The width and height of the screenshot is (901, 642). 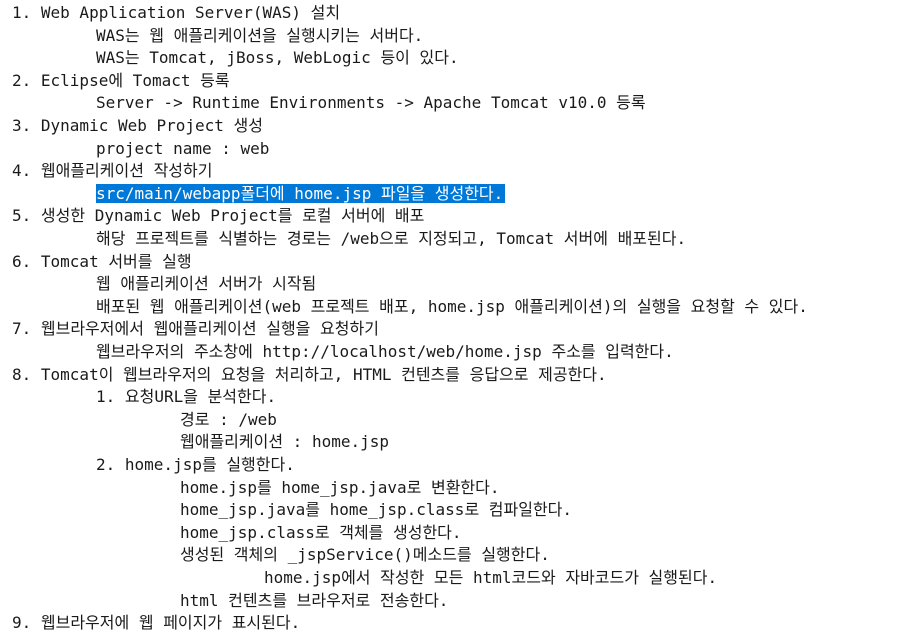 I want to click on text-line: 3. Dynamic Web Project 생성, so click(x=137, y=126).